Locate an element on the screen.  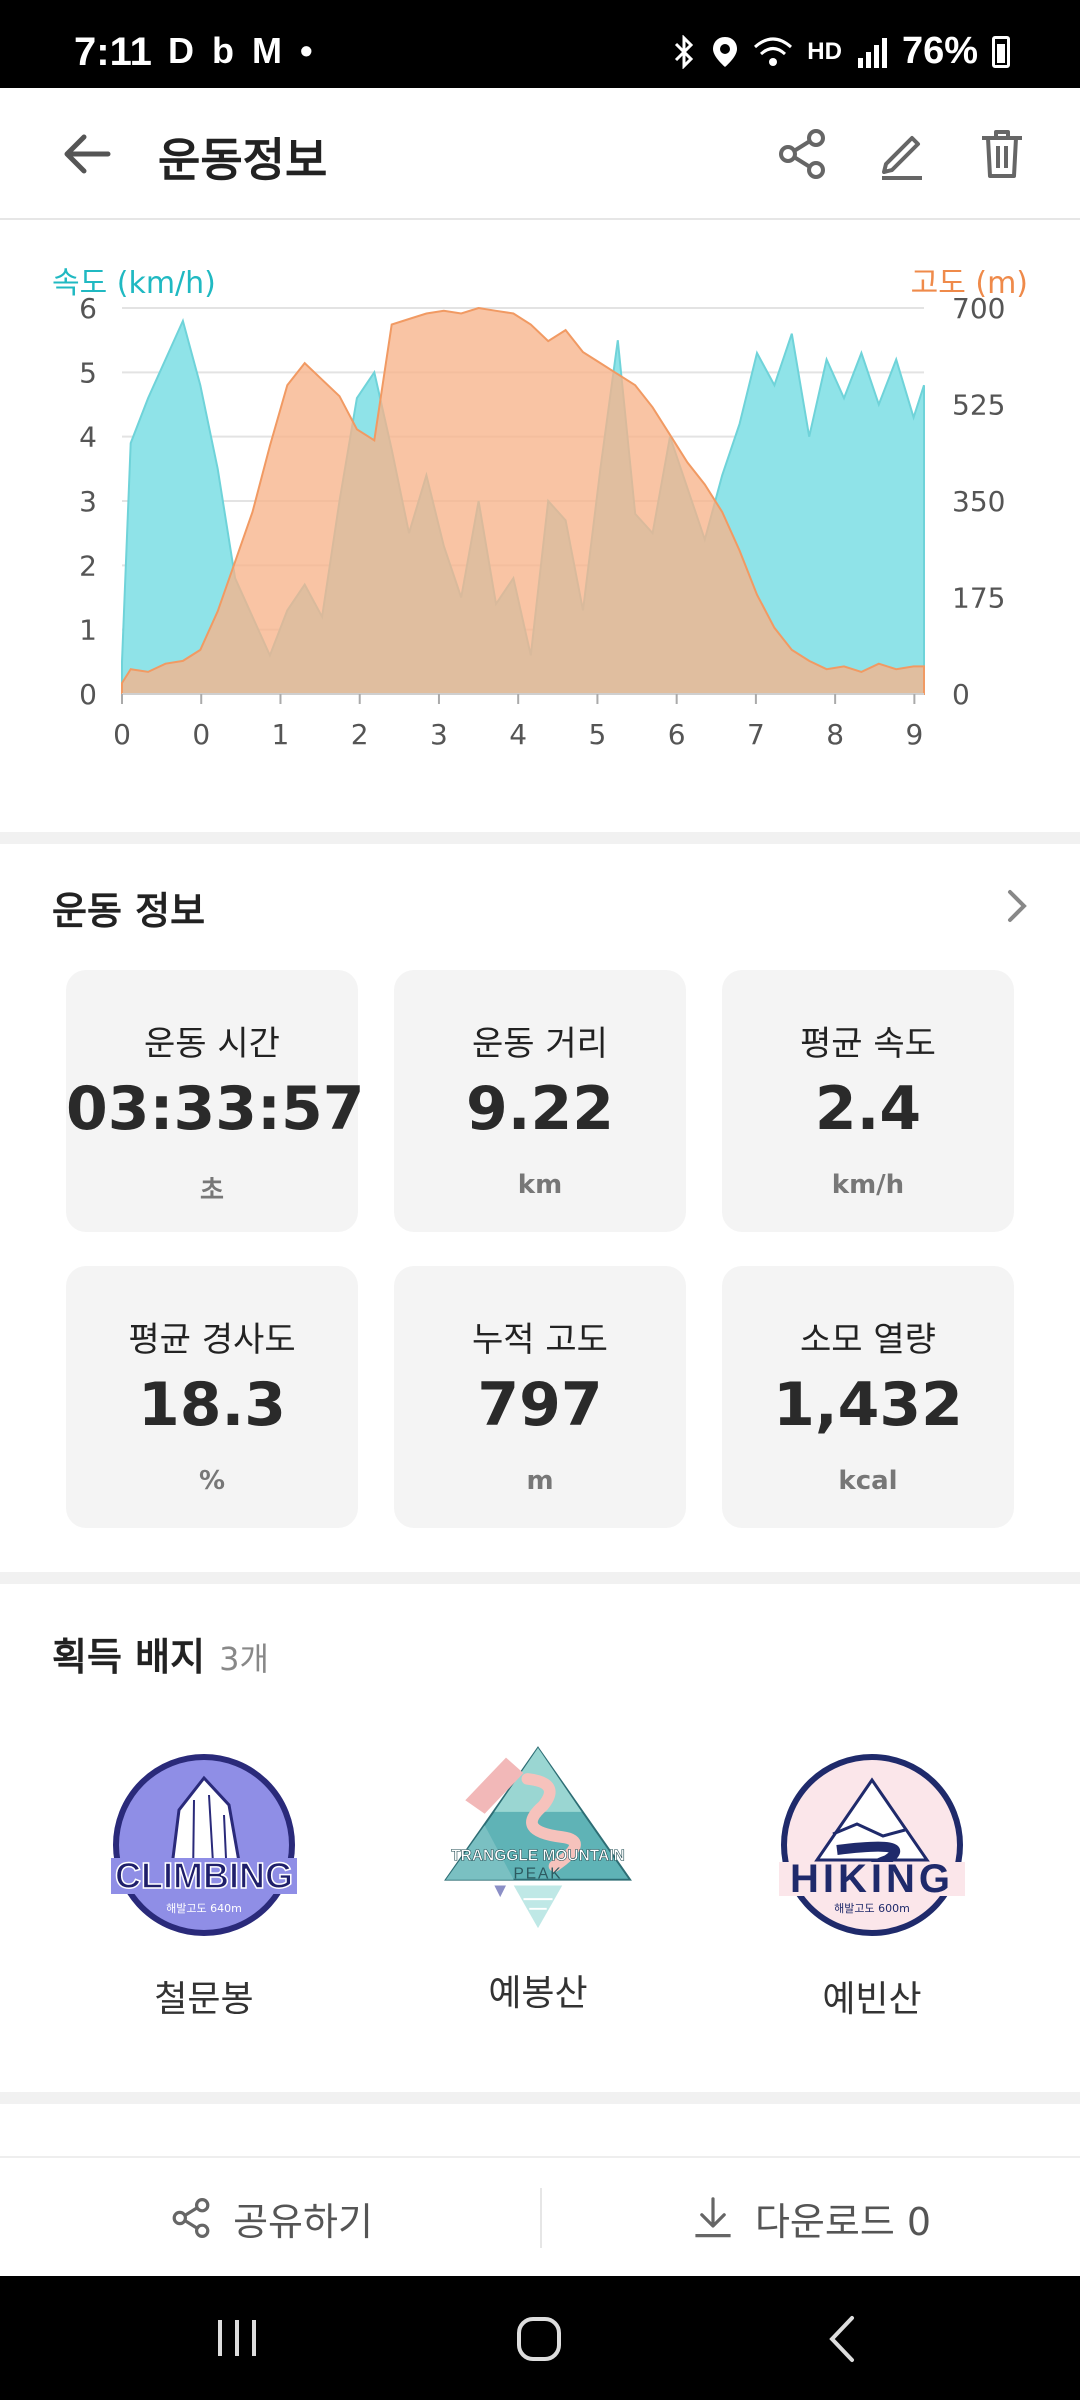
bottom-action-bar: 공유하기 다운로드 0 is located at coordinates (540, 2216).